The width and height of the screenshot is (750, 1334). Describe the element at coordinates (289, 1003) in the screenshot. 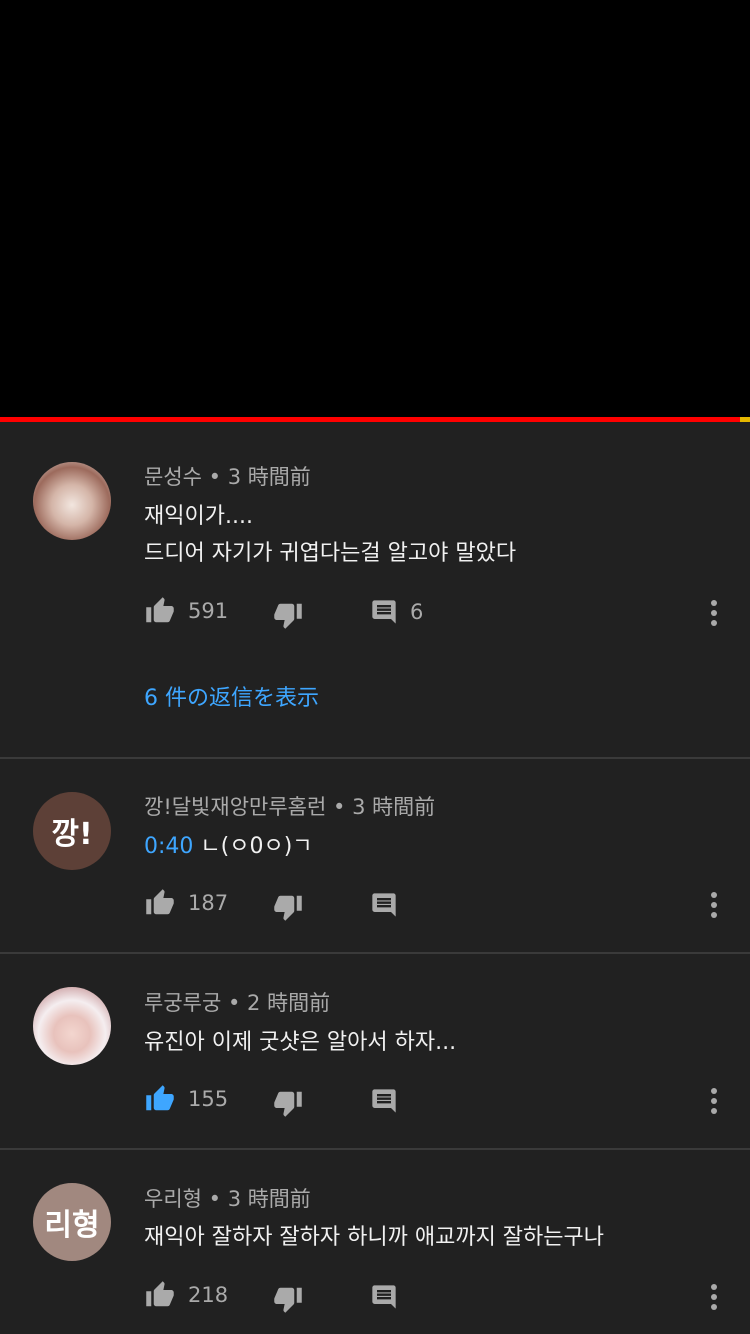

I see `comment-time: 2 時間前` at that location.